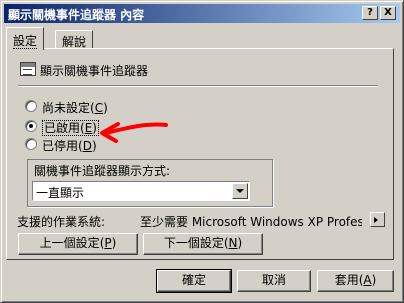 The width and height of the screenshot is (404, 303). I want to click on radio-not-configured-circle, so click(31, 106).